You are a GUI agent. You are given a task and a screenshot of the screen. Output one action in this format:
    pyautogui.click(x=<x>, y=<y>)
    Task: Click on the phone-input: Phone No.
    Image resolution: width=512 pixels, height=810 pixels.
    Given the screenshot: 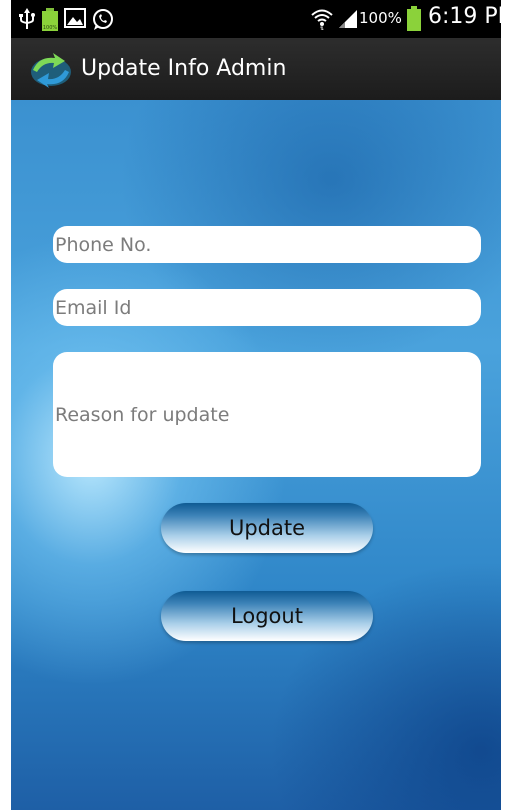 What is the action you would take?
    pyautogui.click(x=267, y=244)
    